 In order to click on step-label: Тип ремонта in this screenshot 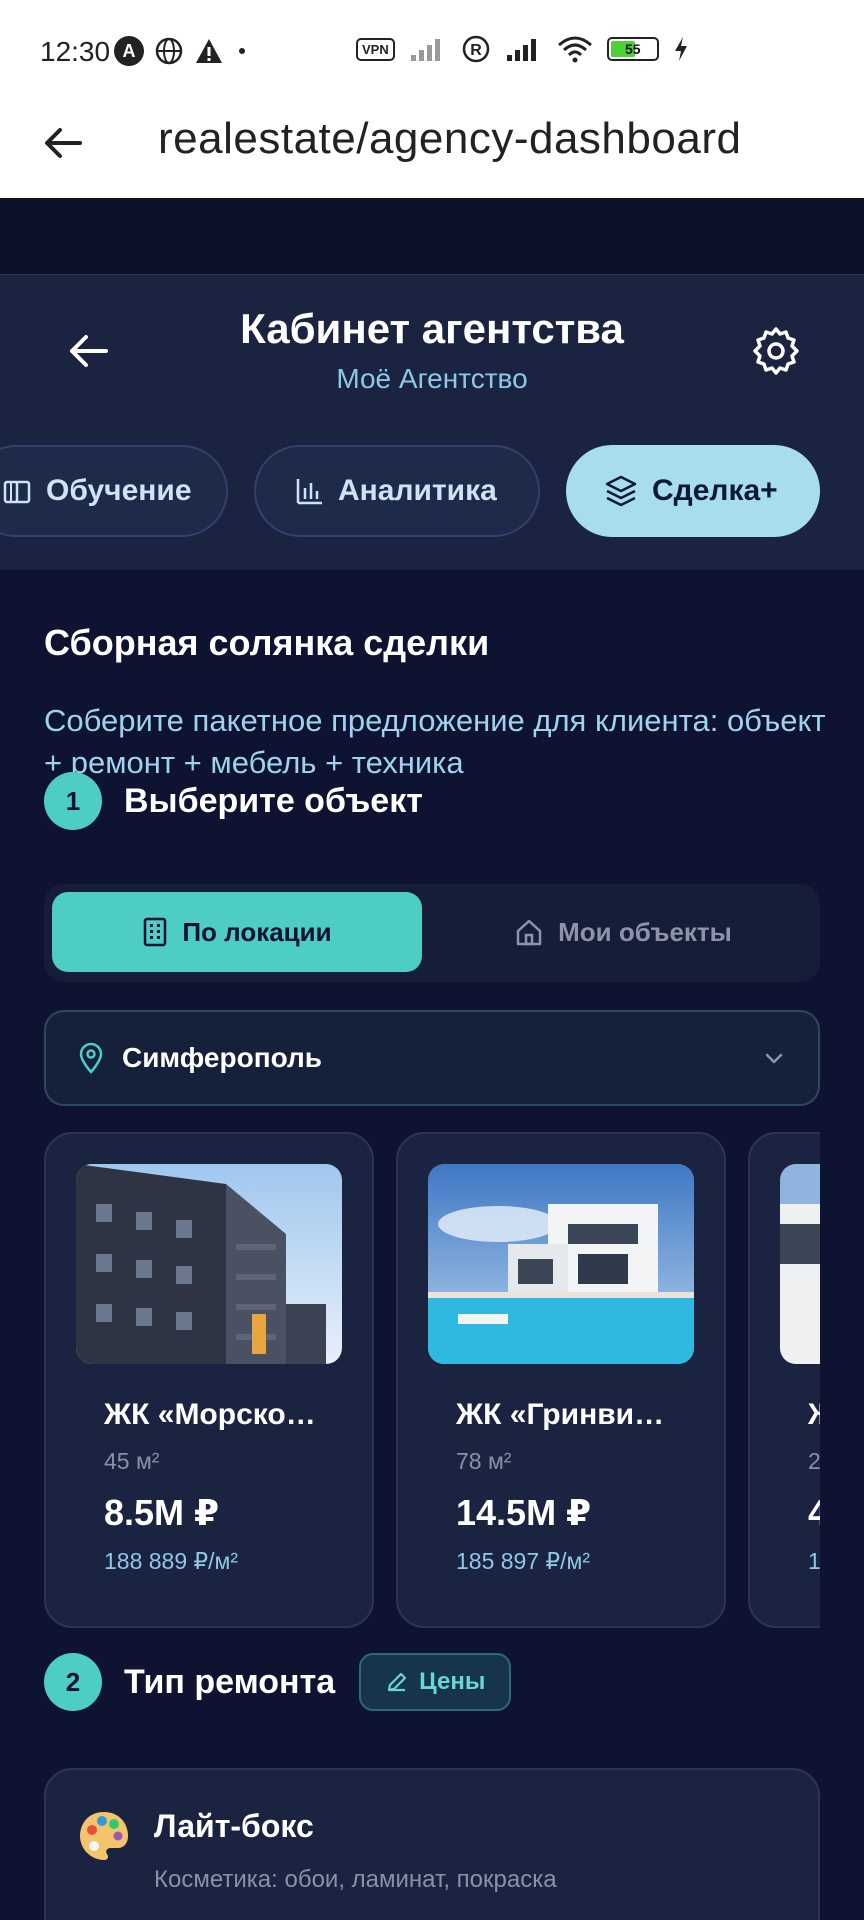, I will do `click(230, 1681)`.